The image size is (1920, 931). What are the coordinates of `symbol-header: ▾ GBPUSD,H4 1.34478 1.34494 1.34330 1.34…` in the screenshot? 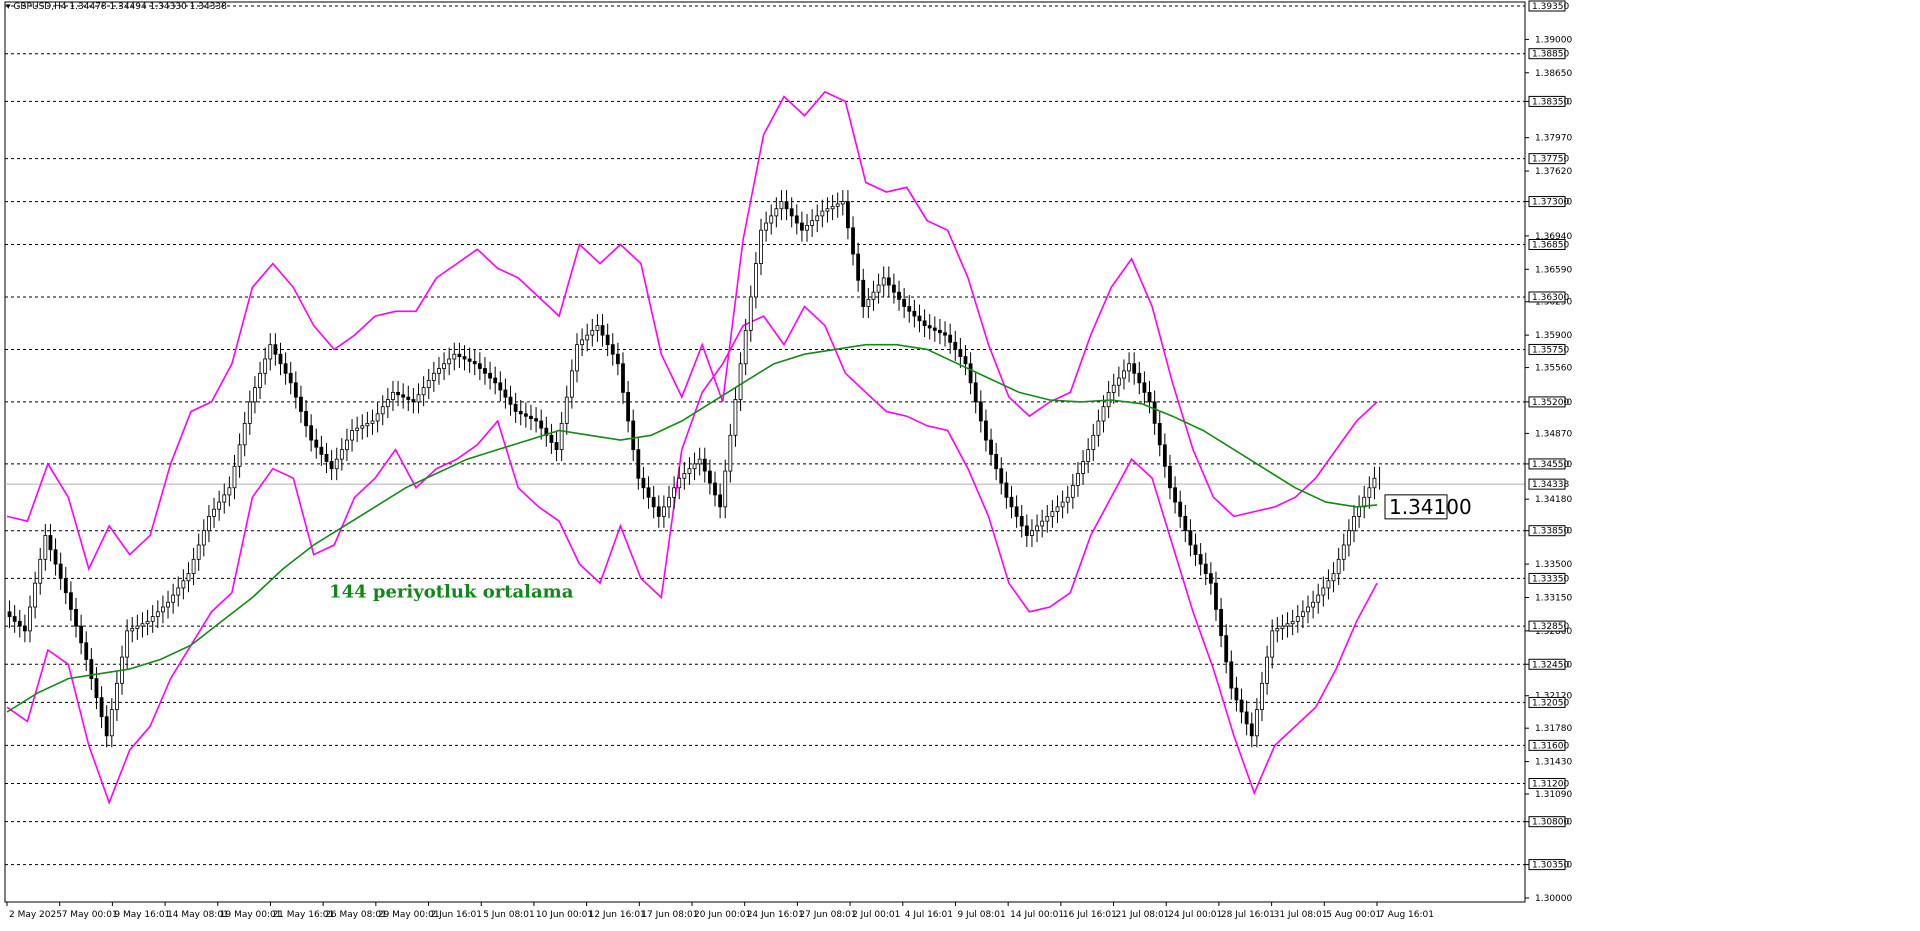 It's located at (116, 7).